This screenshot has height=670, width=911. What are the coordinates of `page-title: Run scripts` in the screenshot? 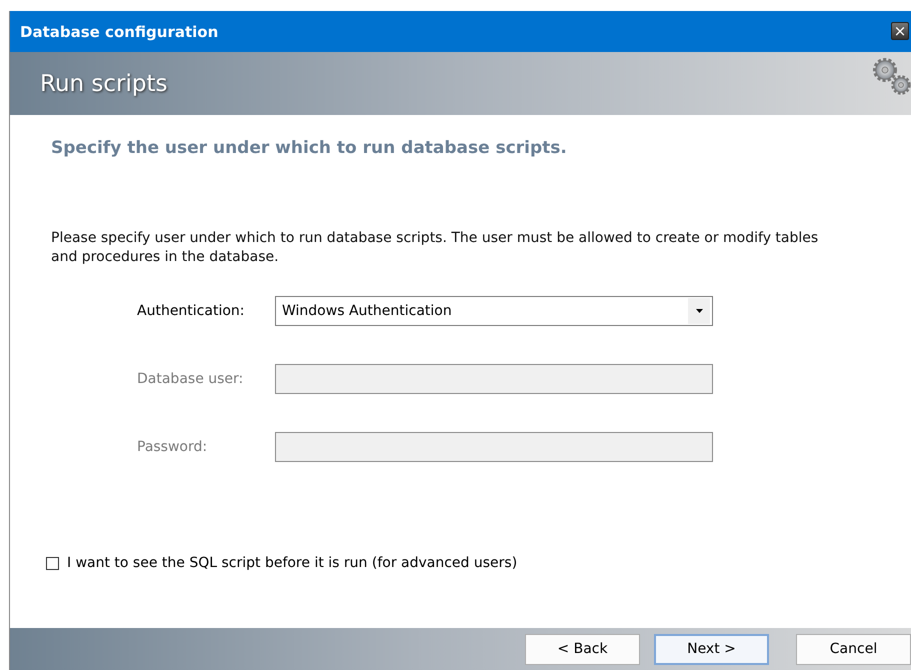 It's located at (104, 83).